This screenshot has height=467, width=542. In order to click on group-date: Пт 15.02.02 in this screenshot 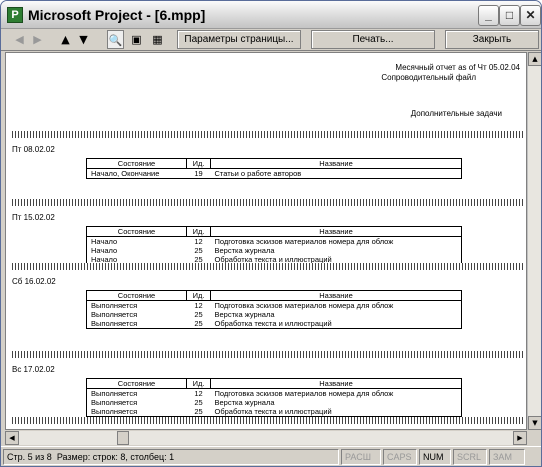, I will do `click(33, 217)`.